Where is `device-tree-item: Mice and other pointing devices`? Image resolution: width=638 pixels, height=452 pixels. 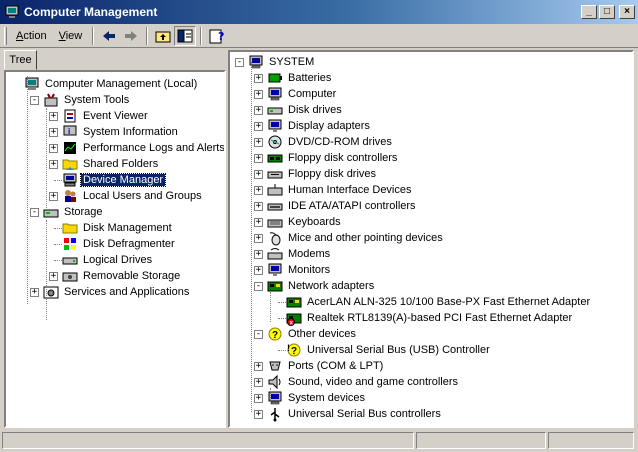
device-tree-item: Mice and other pointing devices is located at coordinates (356, 238).